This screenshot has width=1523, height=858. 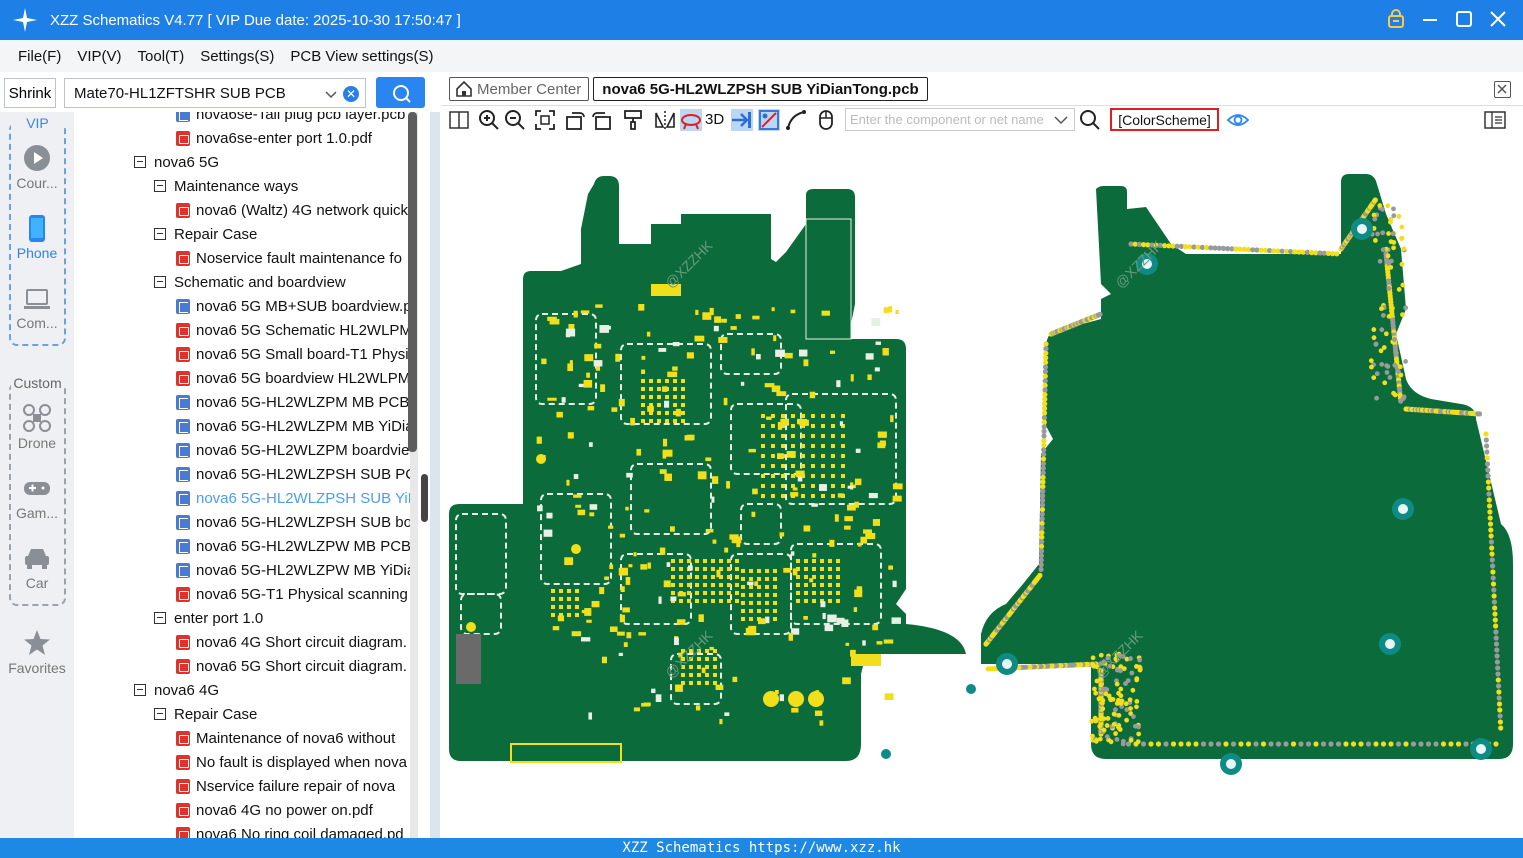 I want to click on search-button, so click(x=400, y=92).